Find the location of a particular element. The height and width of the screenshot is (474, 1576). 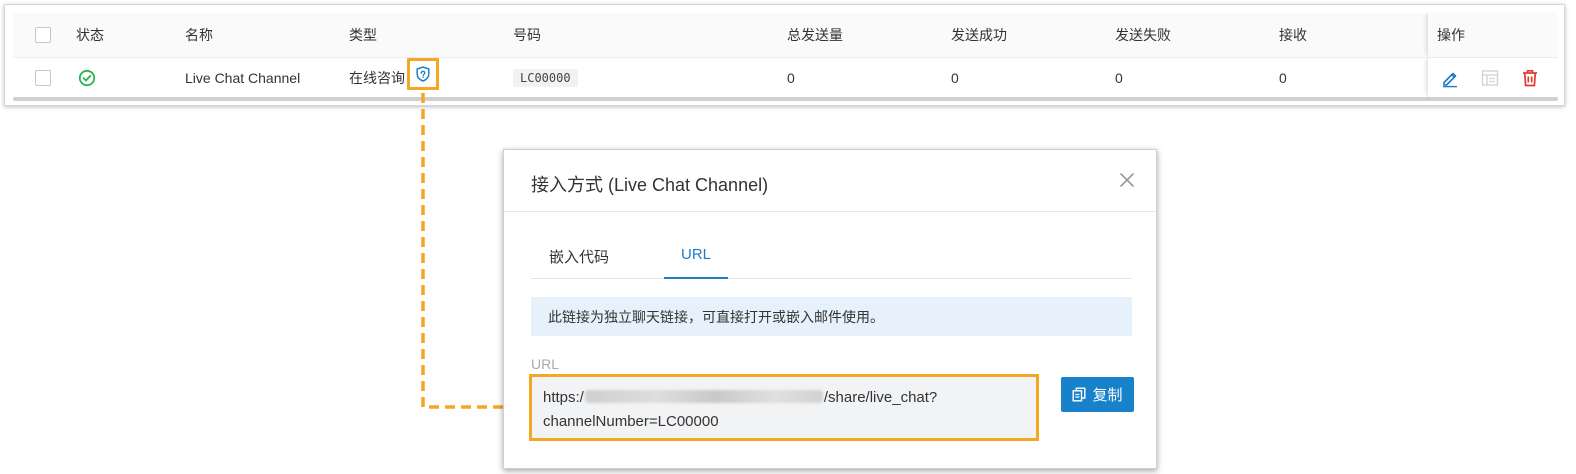

edit-pencil-icon is located at coordinates (1450, 78).